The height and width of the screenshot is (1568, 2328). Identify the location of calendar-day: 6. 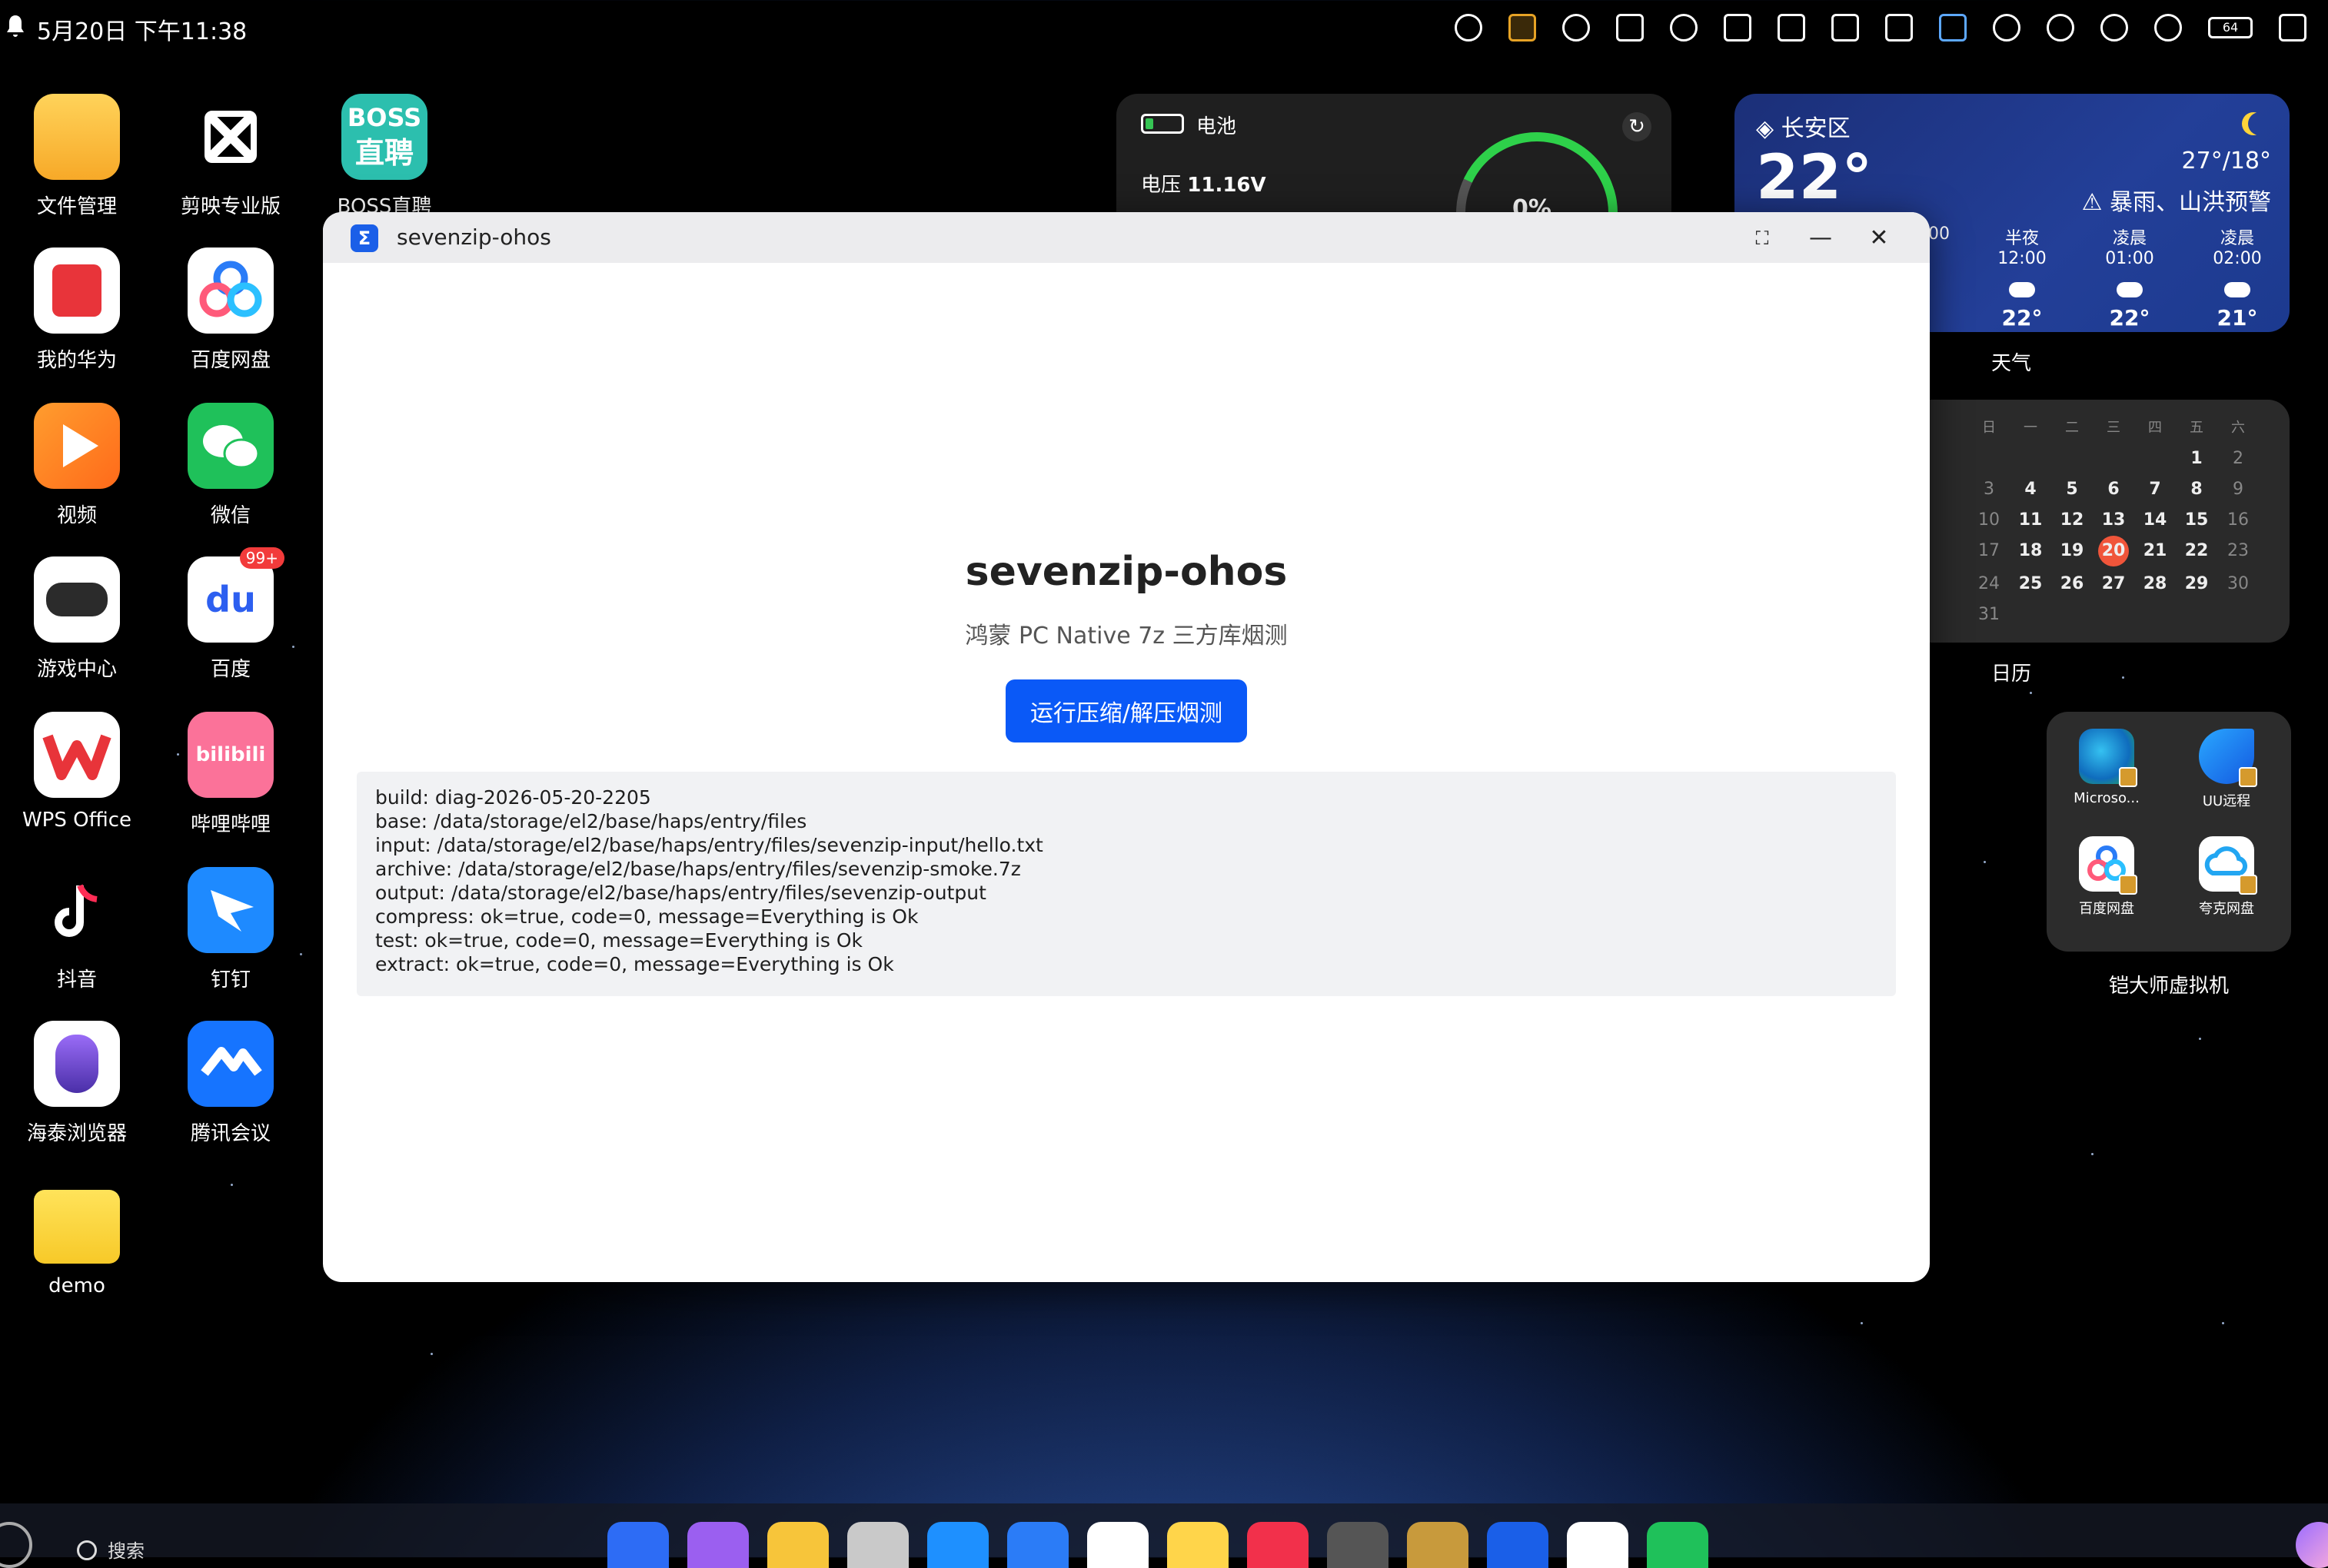
(2113, 490).